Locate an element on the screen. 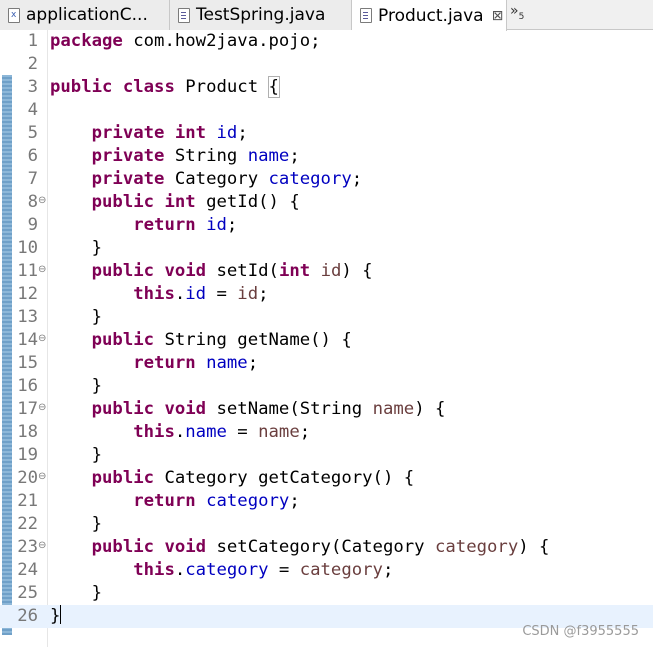 This screenshot has height=647, width=653. line-number: 7 is located at coordinates (32, 179).